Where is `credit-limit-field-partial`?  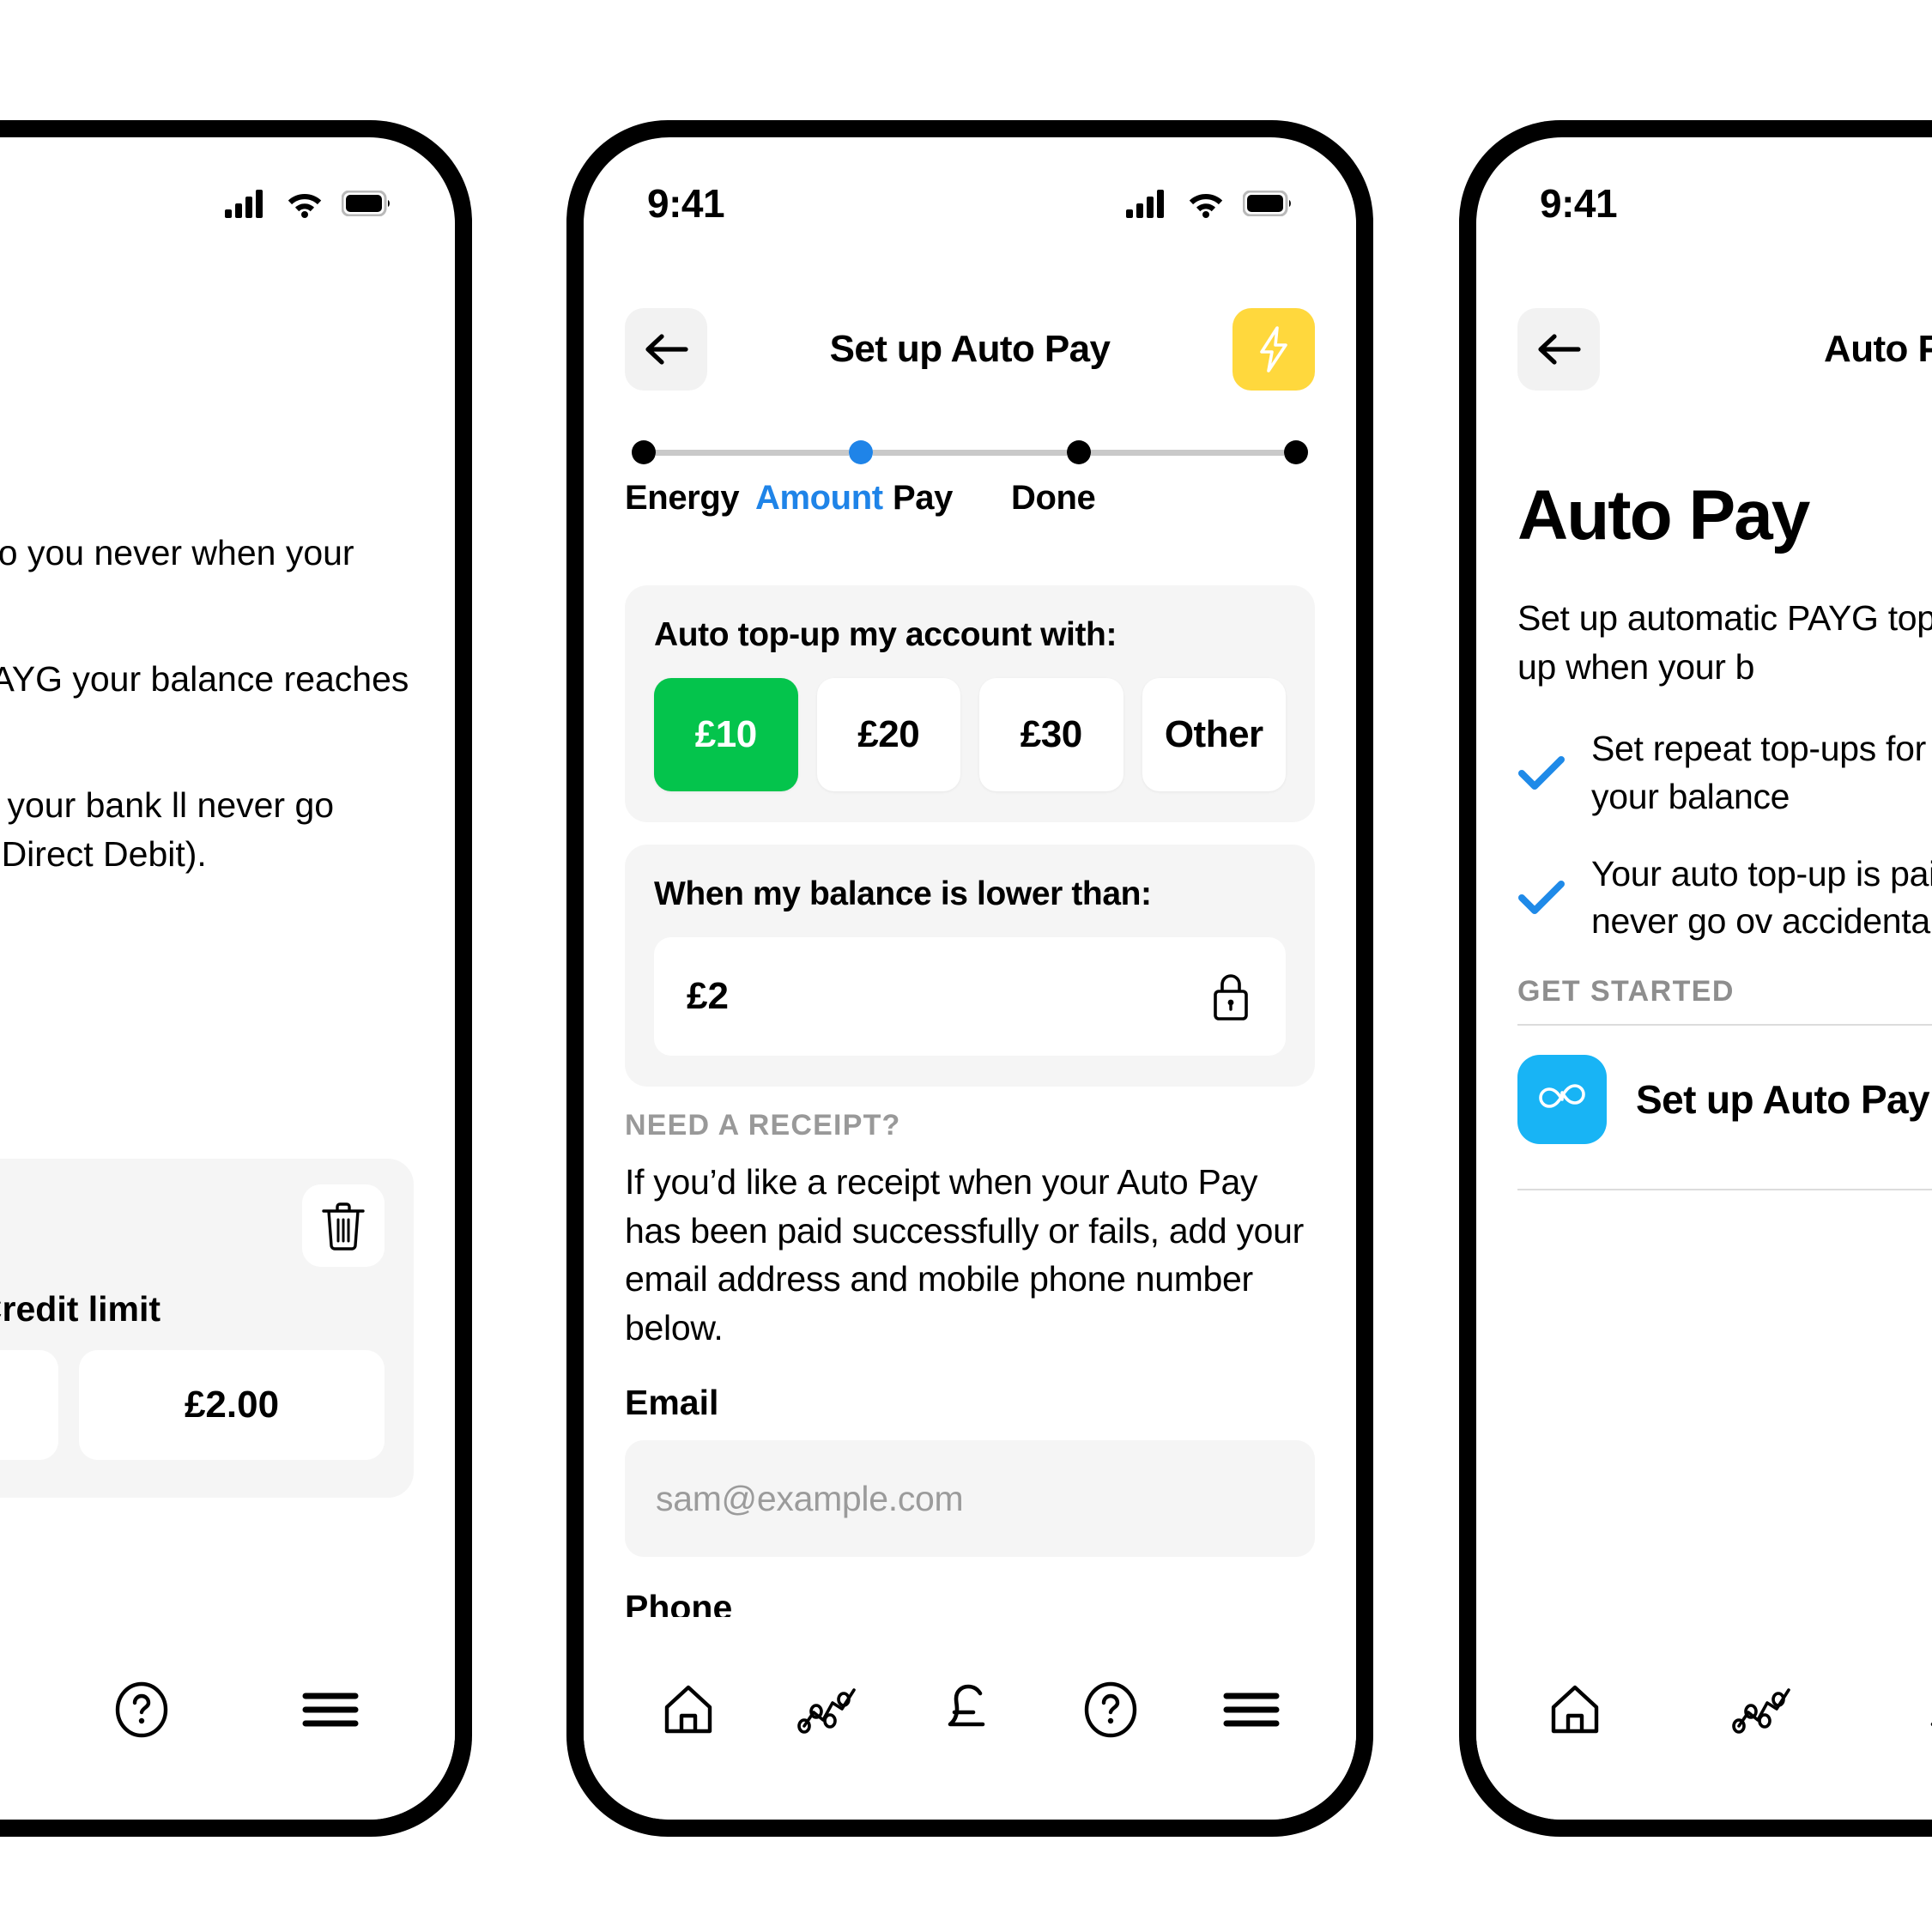
credit-limit-field-partial is located at coordinates (29, 1405).